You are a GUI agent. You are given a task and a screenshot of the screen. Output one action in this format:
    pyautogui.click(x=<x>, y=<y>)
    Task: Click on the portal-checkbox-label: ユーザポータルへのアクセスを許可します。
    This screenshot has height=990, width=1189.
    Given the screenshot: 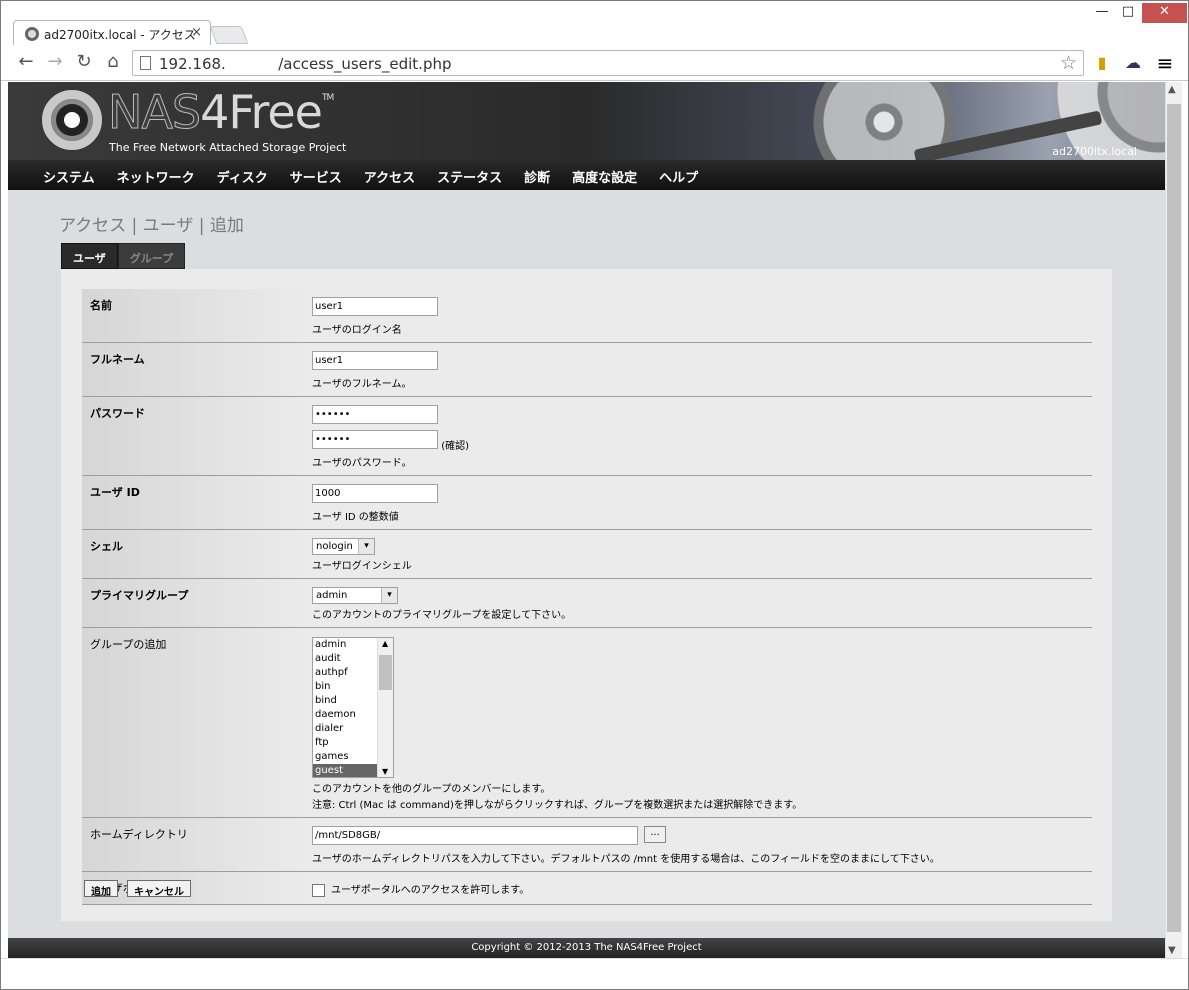 What is the action you would take?
    pyautogui.click(x=430, y=890)
    